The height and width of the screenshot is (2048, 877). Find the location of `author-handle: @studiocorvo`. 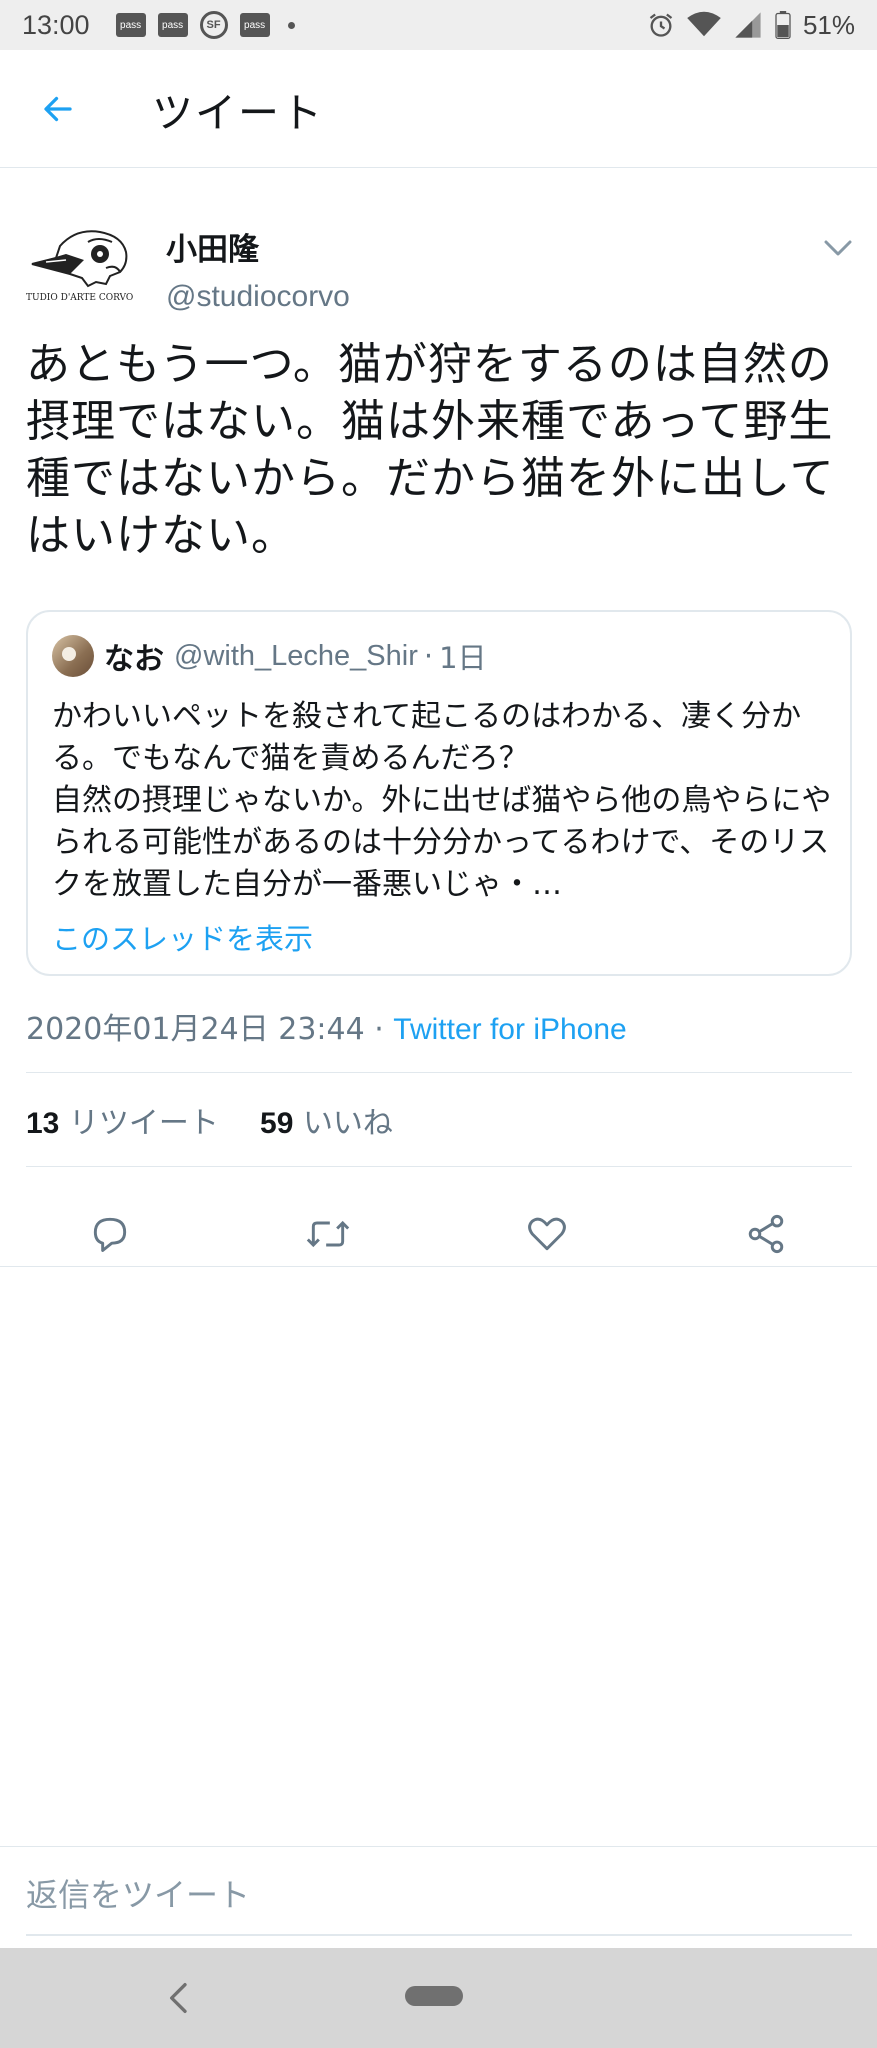

author-handle: @studiocorvo is located at coordinates (258, 297).